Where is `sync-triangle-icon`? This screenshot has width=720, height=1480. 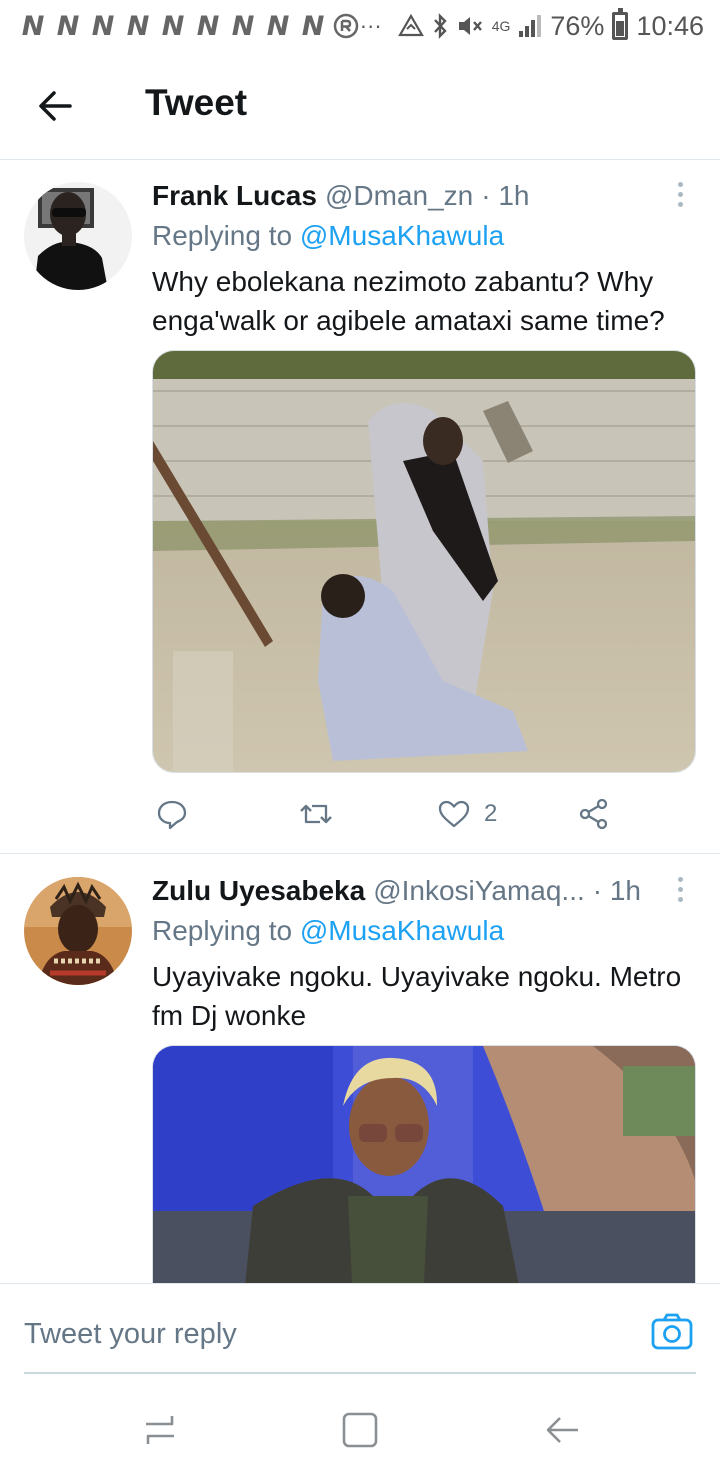
sync-triangle-icon is located at coordinates (410, 25).